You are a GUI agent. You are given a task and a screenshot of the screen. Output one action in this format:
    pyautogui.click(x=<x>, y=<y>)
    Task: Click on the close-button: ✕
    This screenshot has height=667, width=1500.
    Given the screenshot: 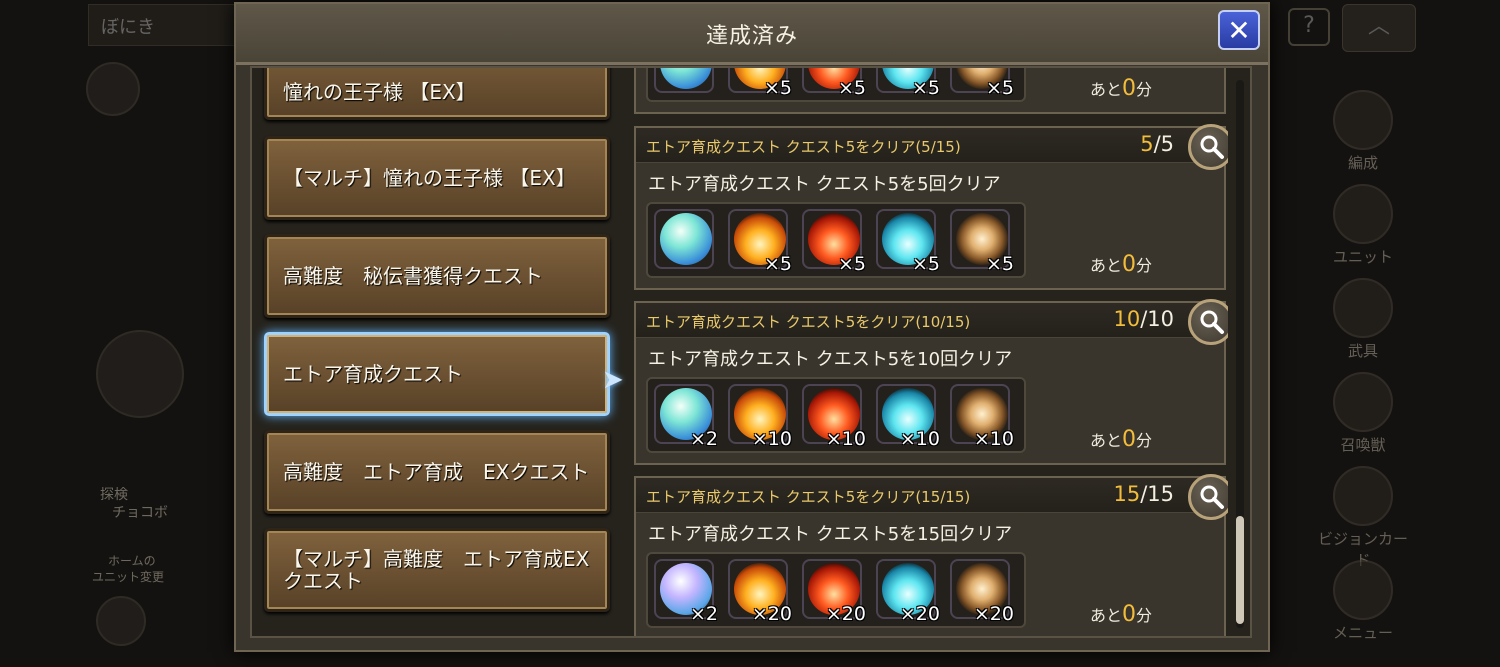 What is the action you would take?
    pyautogui.click(x=1239, y=30)
    